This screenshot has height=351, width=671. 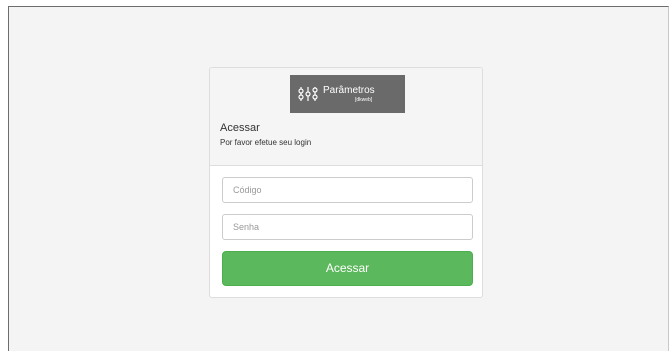 What do you see at coordinates (308, 94) in the screenshot?
I see `equalizer-sliders-icon` at bounding box center [308, 94].